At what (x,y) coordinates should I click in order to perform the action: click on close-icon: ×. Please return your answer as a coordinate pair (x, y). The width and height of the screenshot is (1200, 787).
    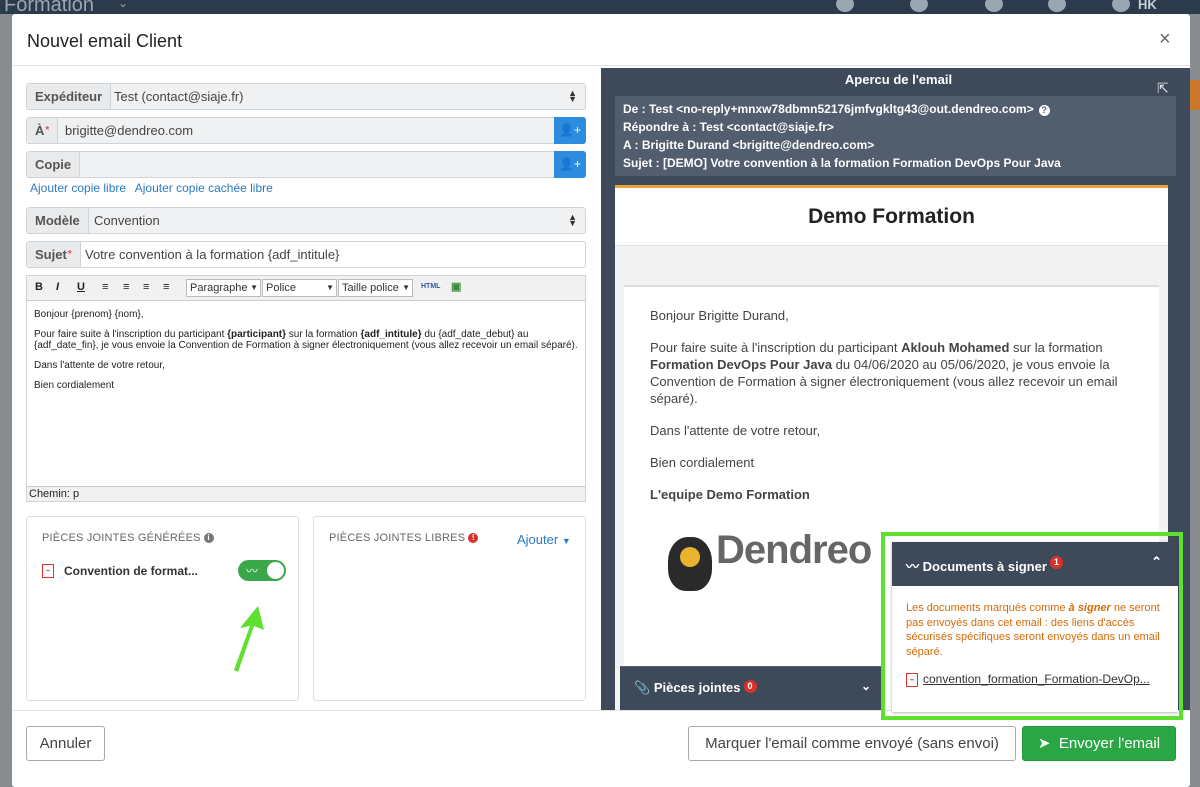
    Looking at the image, I should click on (1165, 39).